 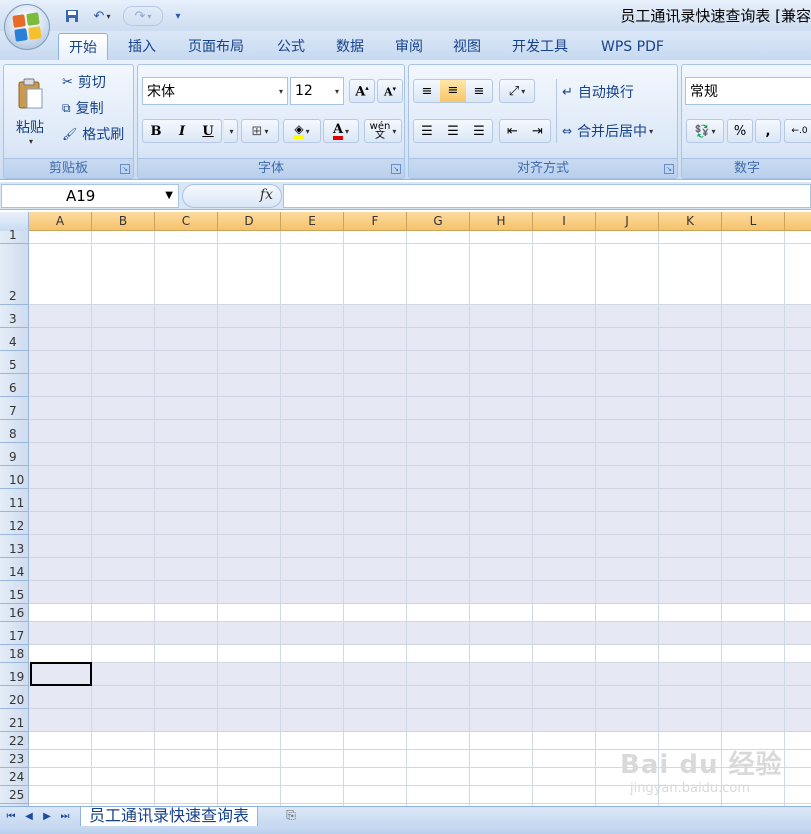 I want to click on insert-function-button: fx, so click(x=232, y=196).